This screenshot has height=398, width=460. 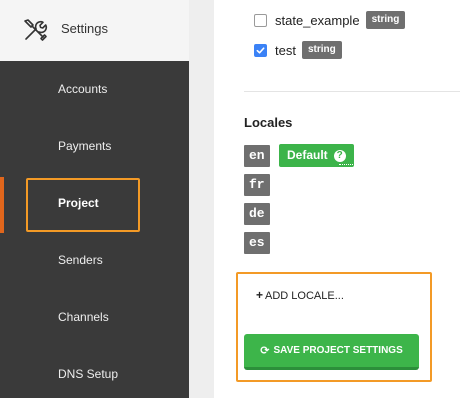 What do you see at coordinates (257, 214) in the screenshot?
I see `locale-chip-de: de` at bounding box center [257, 214].